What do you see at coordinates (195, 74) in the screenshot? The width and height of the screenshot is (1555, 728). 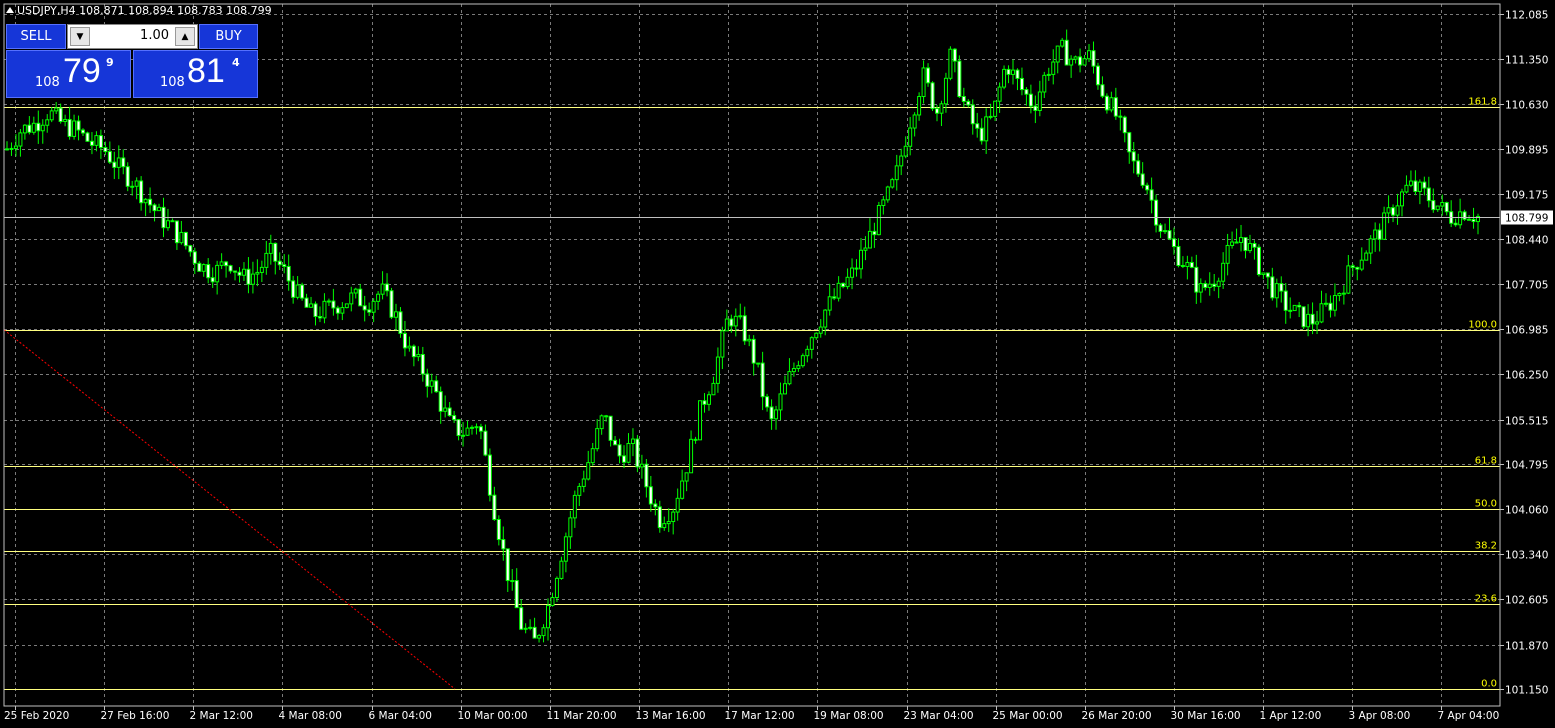 I see `buy-price-button: 108 81 4` at bounding box center [195, 74].